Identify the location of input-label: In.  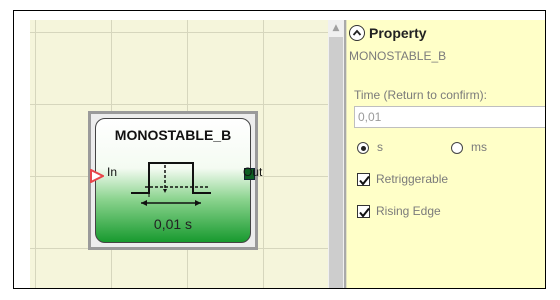
(112, 172).